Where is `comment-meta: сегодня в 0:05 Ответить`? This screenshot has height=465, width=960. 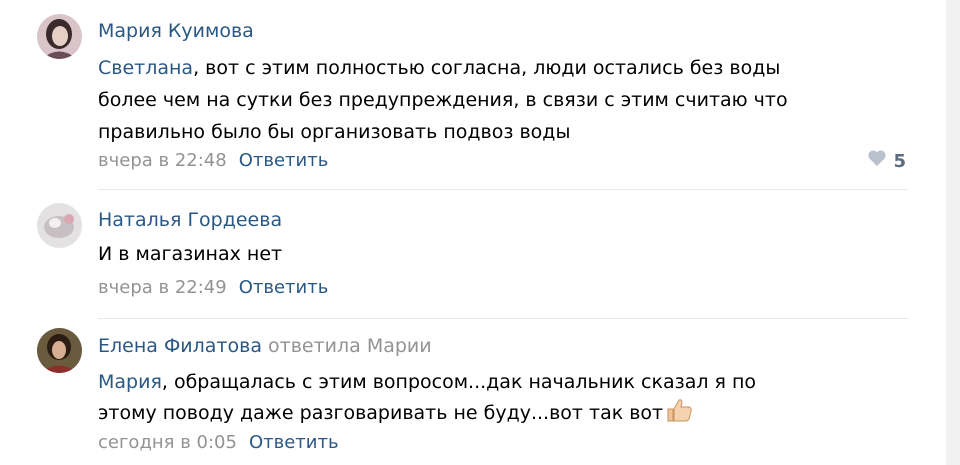 comment-meta: сегодня в 0:05 Ответить is located at coordinates (218, 443).